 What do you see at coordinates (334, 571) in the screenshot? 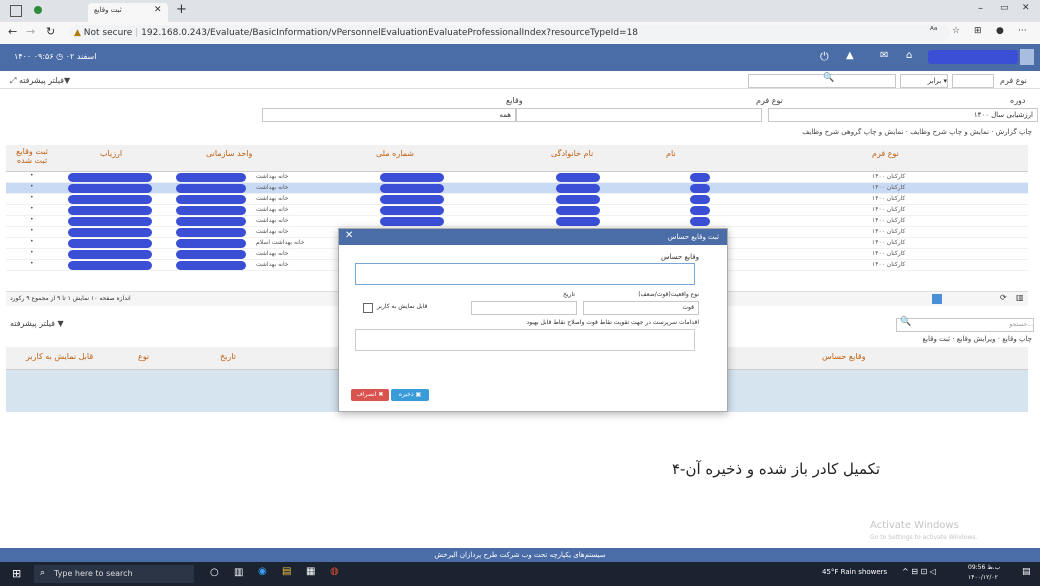
I see `chrome-icon: ◍` at bounding box center [334, 571].